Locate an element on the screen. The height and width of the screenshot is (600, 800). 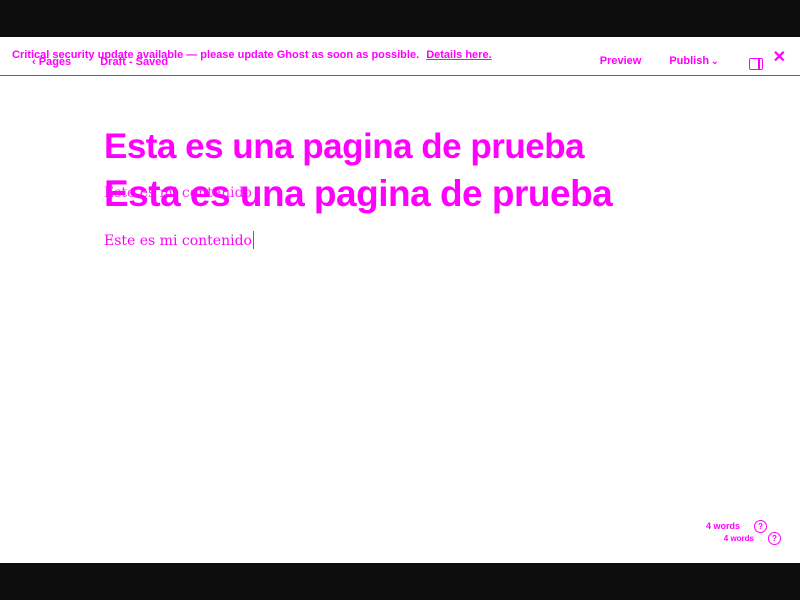
post-title-ghost: Esta es una pagina de prueba is located at coordinates (358, 193).